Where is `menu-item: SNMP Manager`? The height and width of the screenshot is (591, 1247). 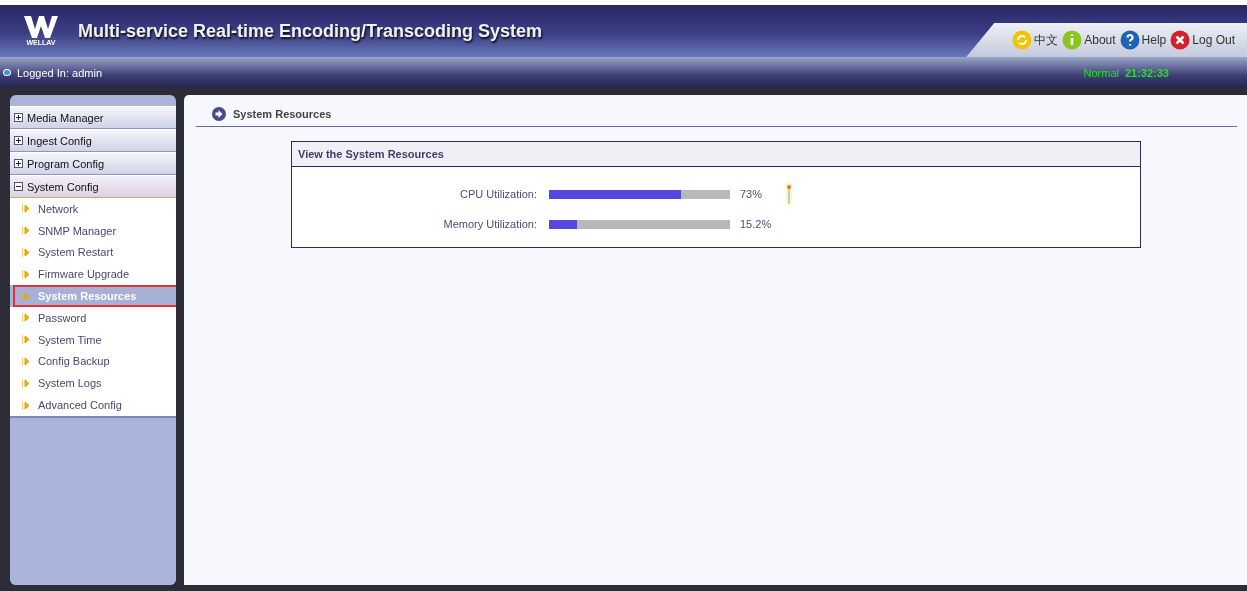
menu-item: SNMP Manager is located at coordinates (93, 230).